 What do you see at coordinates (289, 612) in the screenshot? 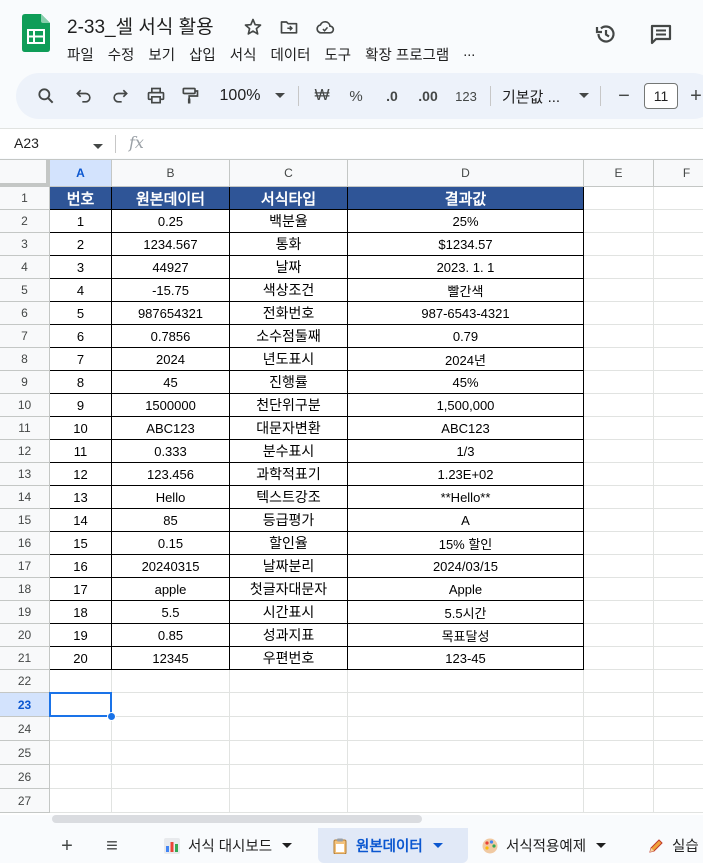
I see `table-cell: 시간표시` at bounding box center [289, 612].